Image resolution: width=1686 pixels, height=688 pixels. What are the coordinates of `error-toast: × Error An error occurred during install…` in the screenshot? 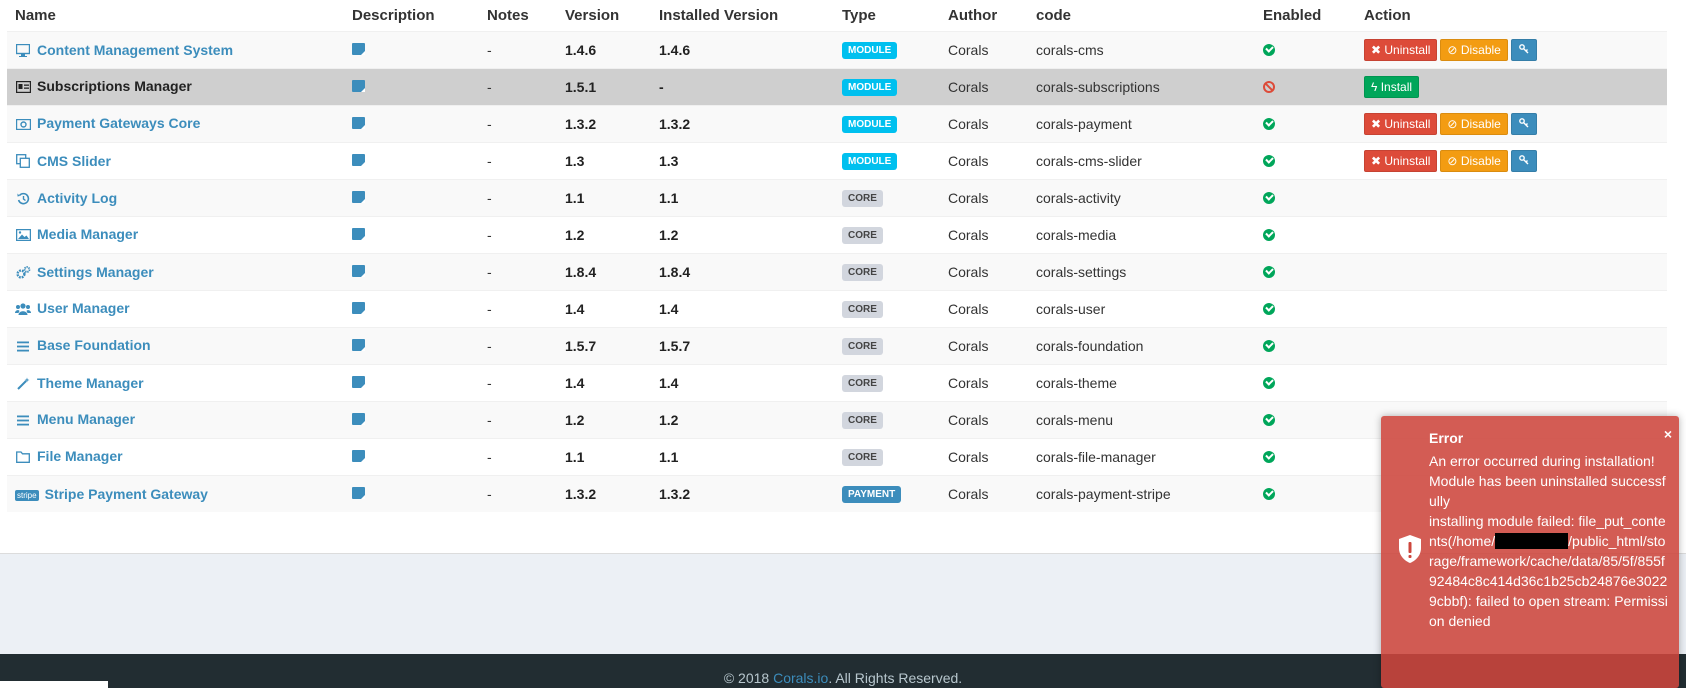 It's located at (1530, 552).